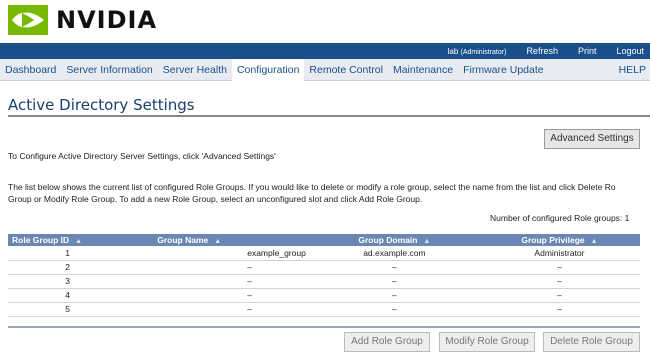 Image resolution: width=650 pixels, height=352 pixels. I want to click on top-bar: lab (Administrator) Refresh Print Logout, so click(325, 51).